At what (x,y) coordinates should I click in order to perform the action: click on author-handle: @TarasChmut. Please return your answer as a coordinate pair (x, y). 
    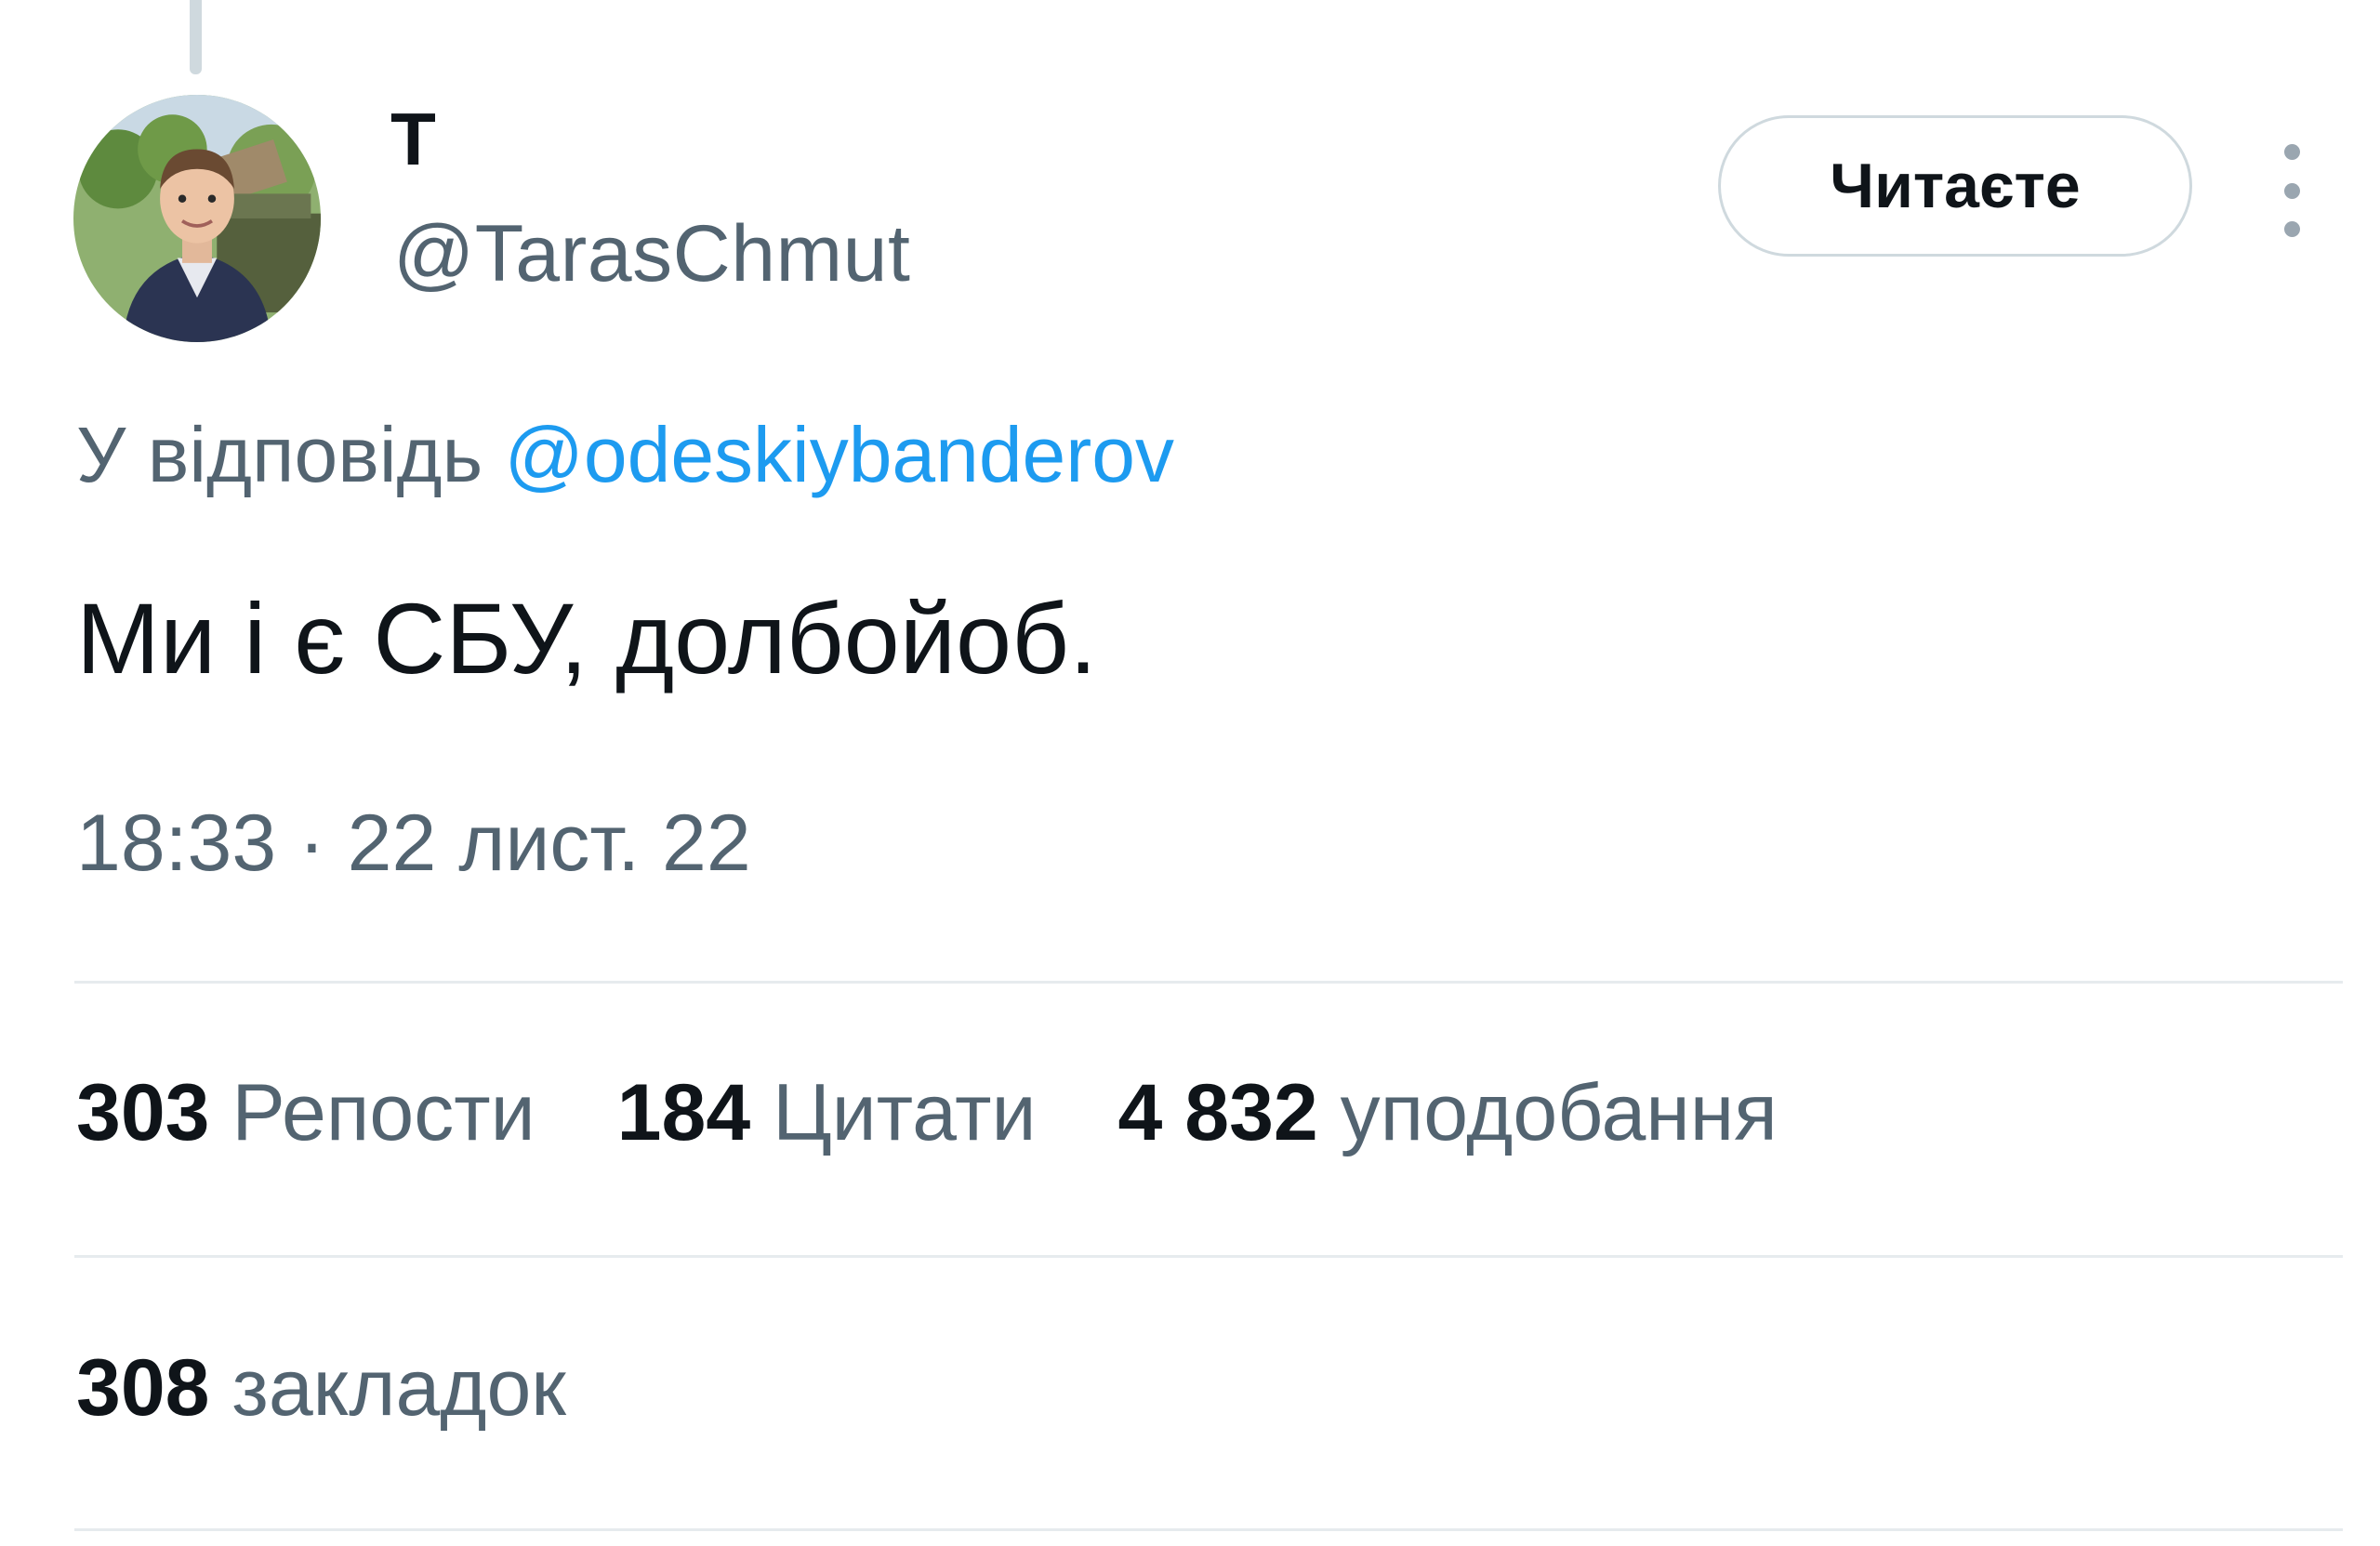
    Looking at the image, I should click on (651, 254).